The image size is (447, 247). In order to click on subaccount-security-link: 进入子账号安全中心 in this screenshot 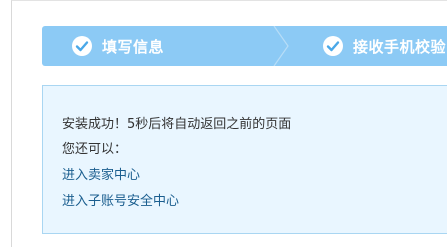, I will do `click(120, 199)`.